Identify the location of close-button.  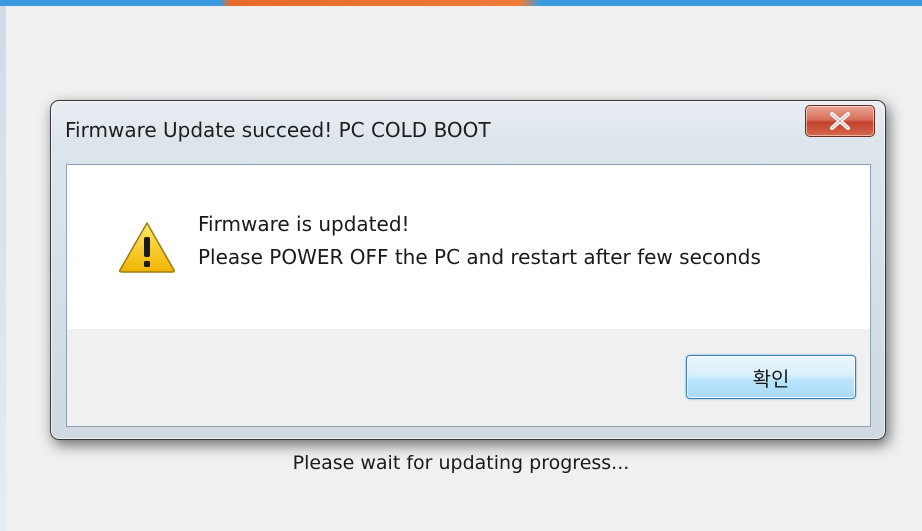
(840, 121).